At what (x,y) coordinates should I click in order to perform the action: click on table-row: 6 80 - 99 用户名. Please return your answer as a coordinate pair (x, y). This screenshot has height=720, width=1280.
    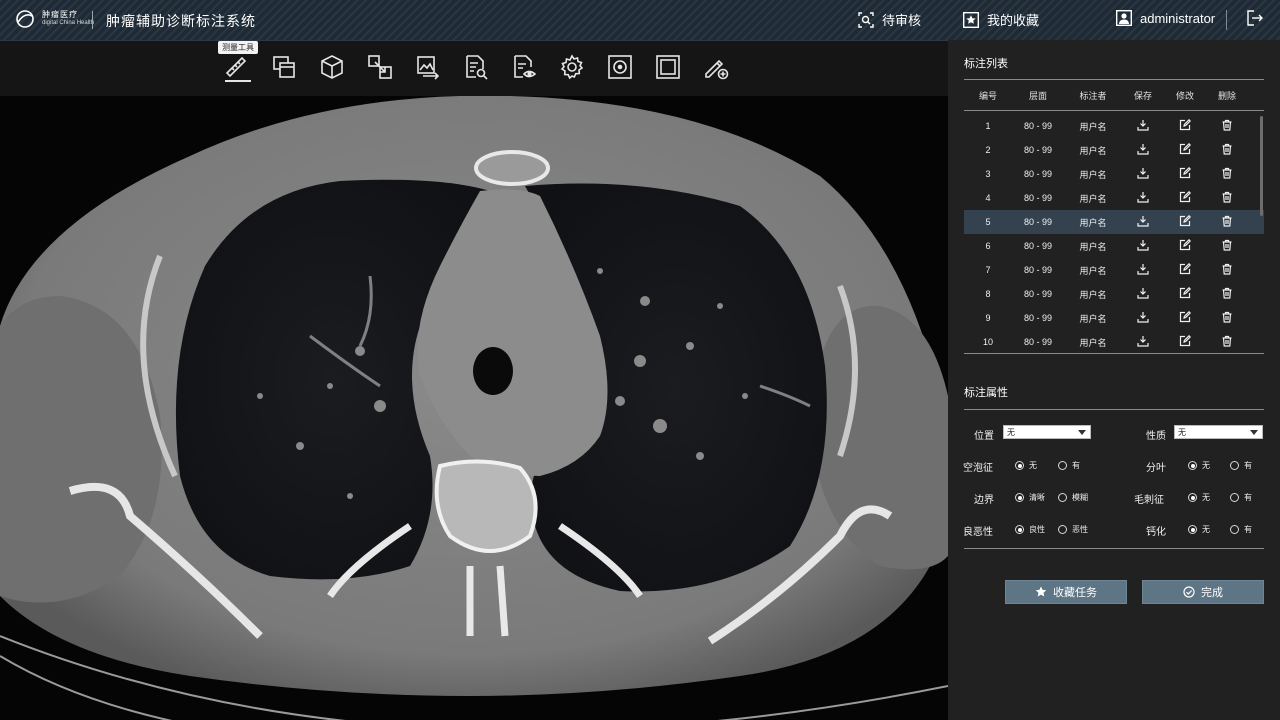
    Looking at the image, I should click on (1114, 246).